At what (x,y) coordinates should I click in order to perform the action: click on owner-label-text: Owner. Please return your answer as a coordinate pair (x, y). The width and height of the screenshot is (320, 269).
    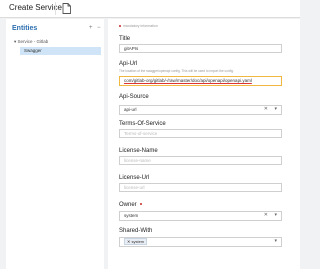
    Looking at the image, I should click on (128, 205).